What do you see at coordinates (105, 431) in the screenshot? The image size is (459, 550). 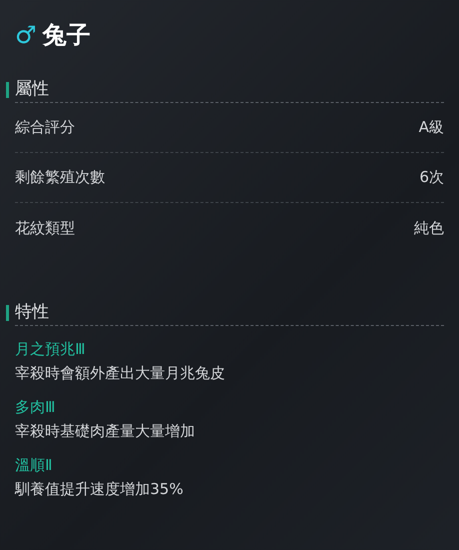 I see `trait-description: 宰殺時基礎肉產量大量增加` at bounding box center [105, 431].